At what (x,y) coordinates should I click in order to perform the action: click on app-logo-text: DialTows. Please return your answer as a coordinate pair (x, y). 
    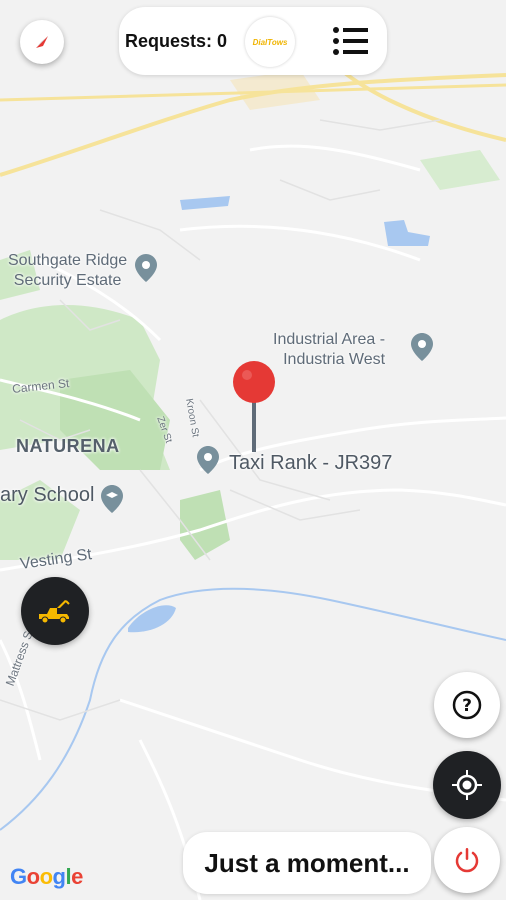
    Looking at the image, I should click on (270, 42).